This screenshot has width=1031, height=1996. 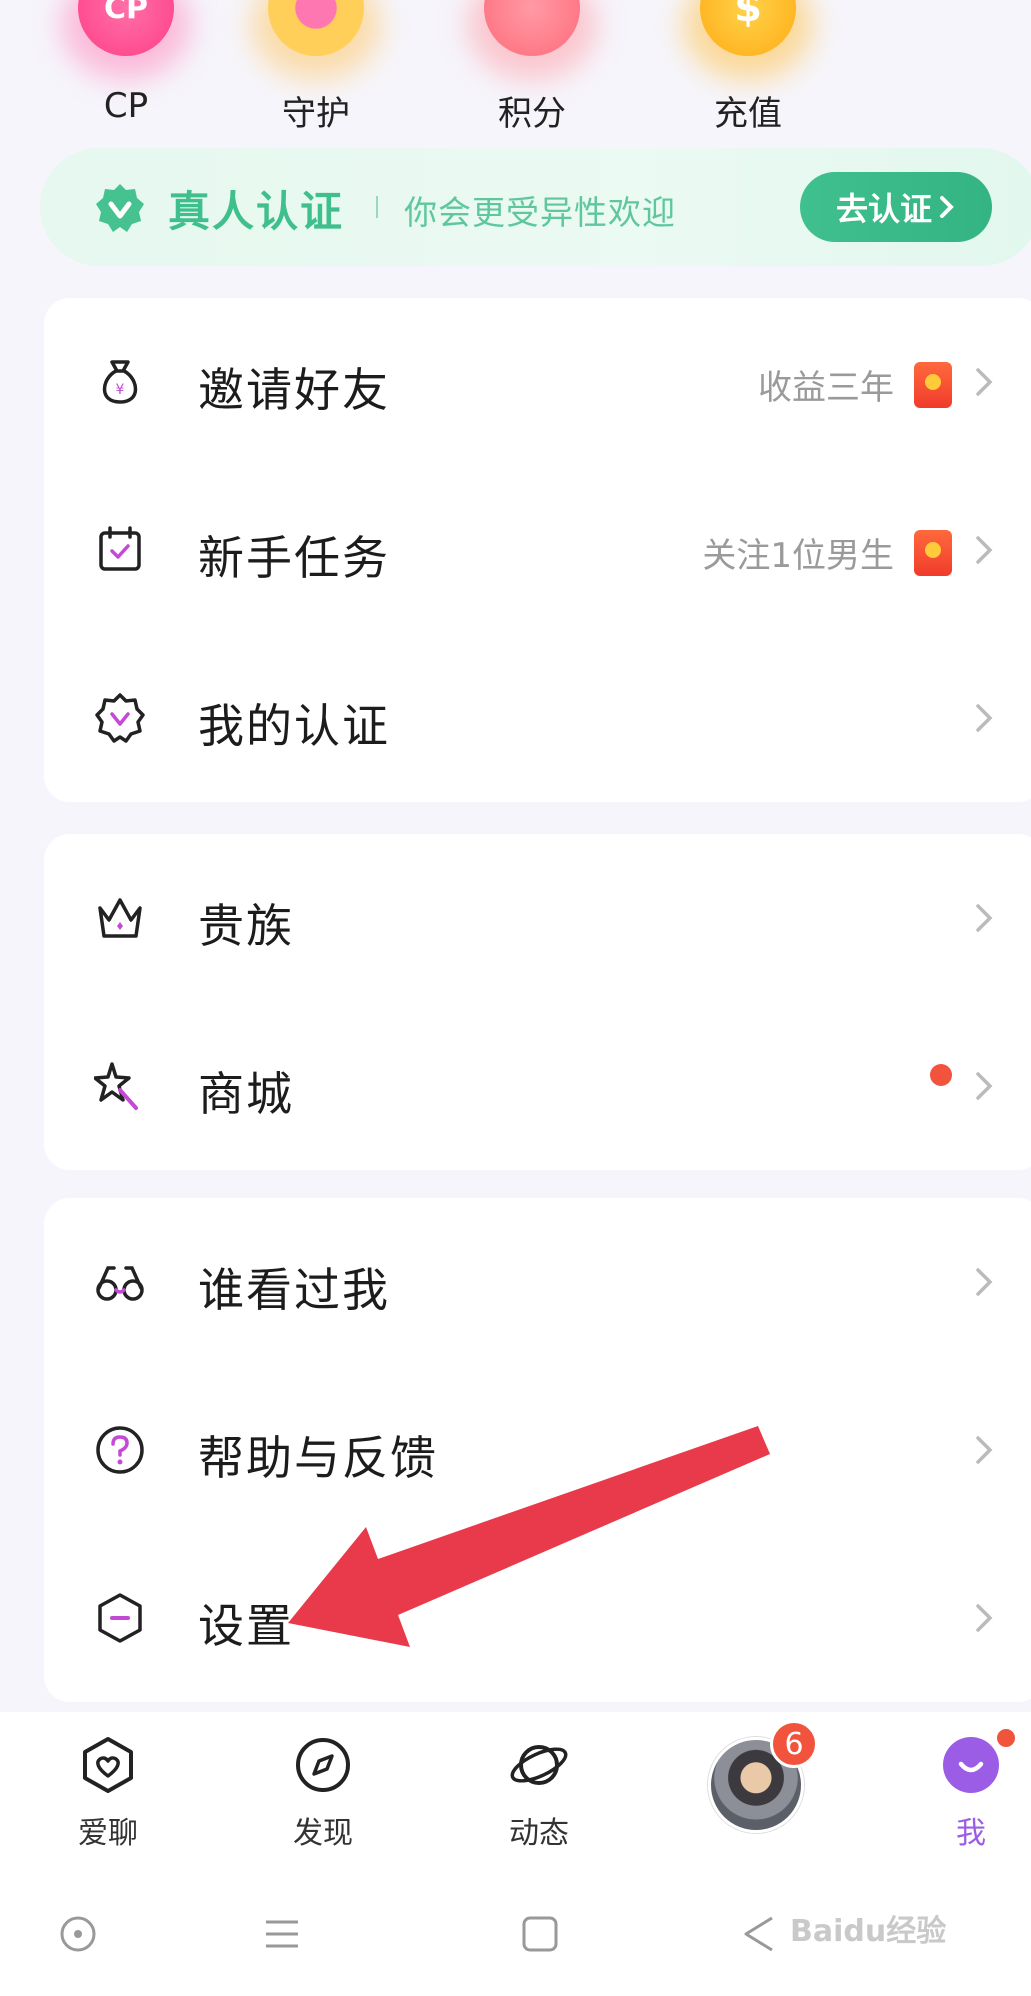 I want to click on bottom-tab-bar: 爱聊 发现 动态 6 我, so click(x=515, y=1792).